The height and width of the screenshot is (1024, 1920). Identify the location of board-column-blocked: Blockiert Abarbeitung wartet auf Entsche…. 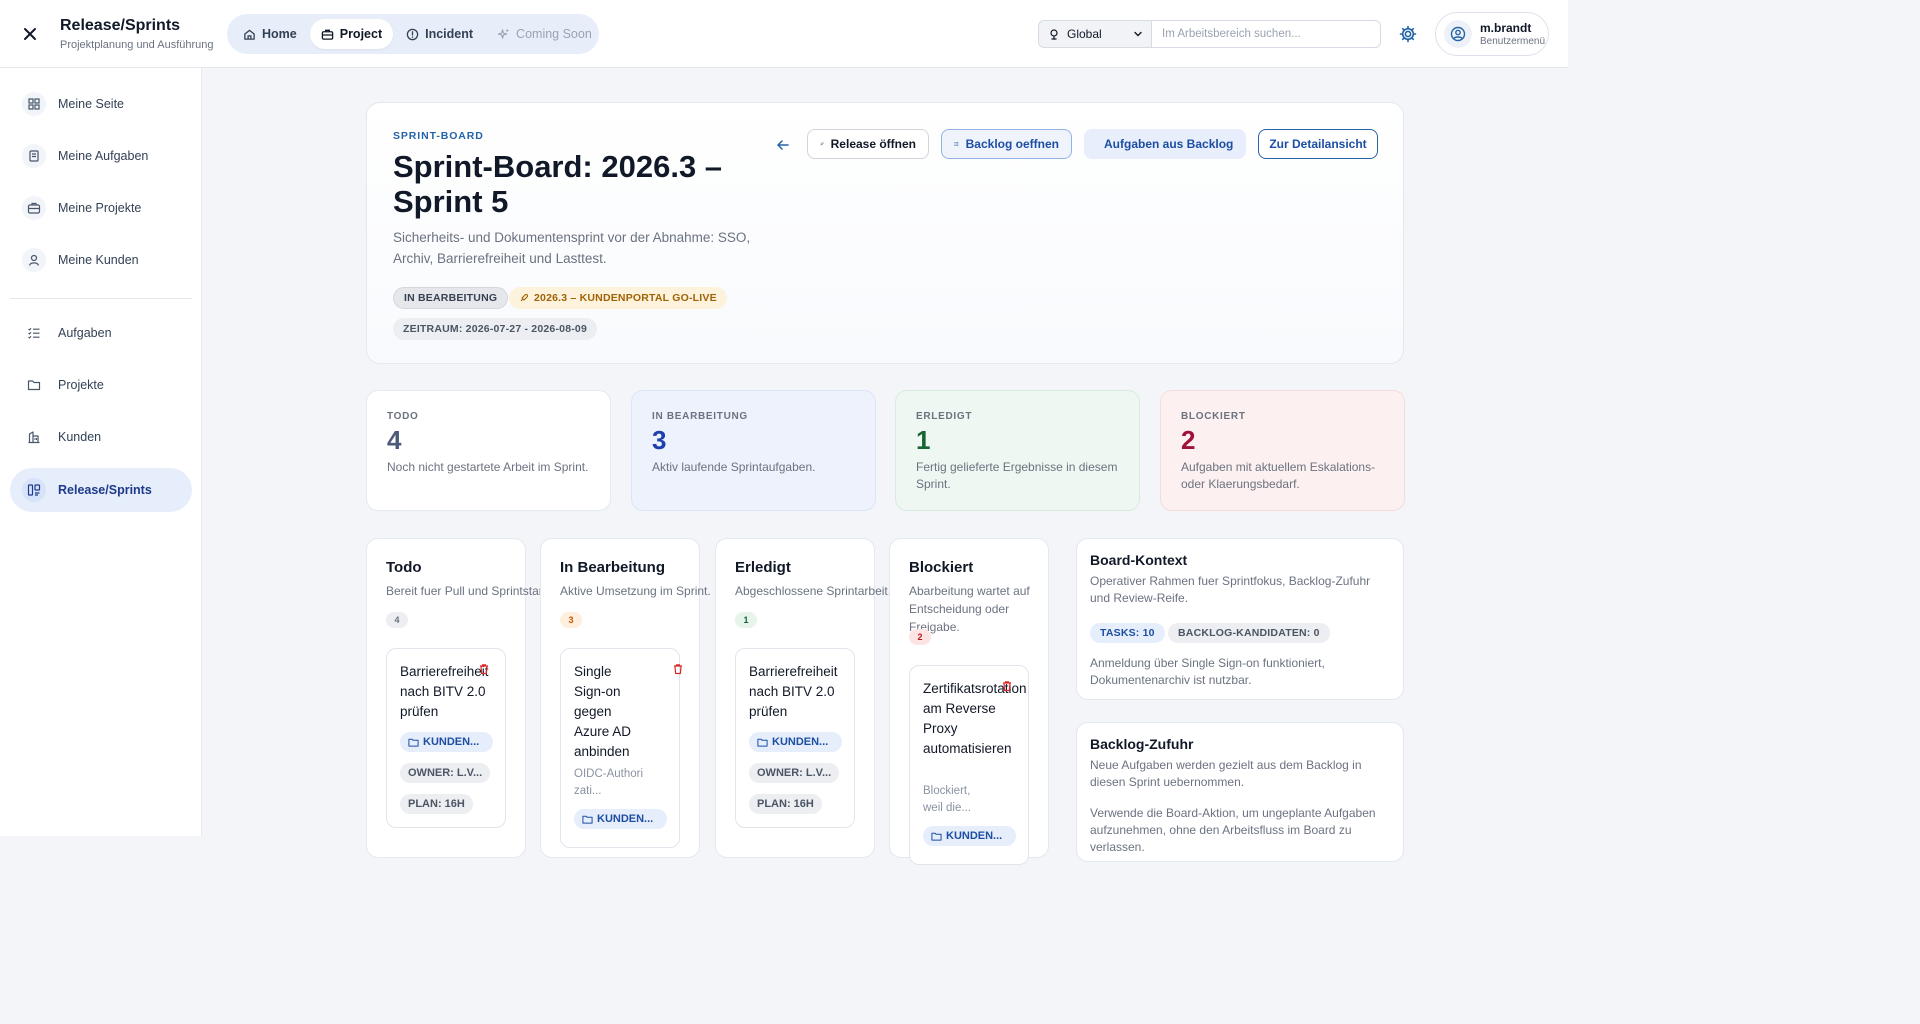
(969, 701).